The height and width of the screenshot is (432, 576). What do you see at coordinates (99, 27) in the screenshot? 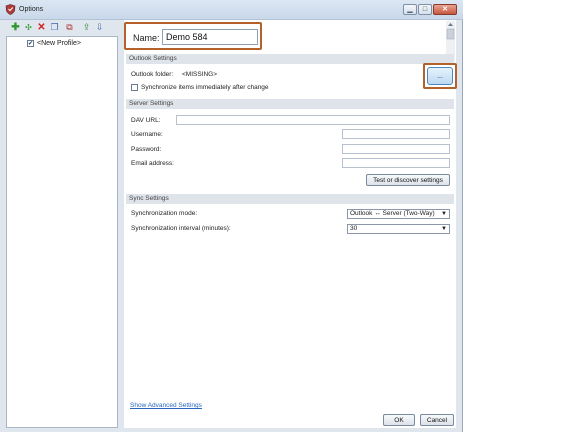
I see `import-icon: ⇩` at bounding box center [99, 27].